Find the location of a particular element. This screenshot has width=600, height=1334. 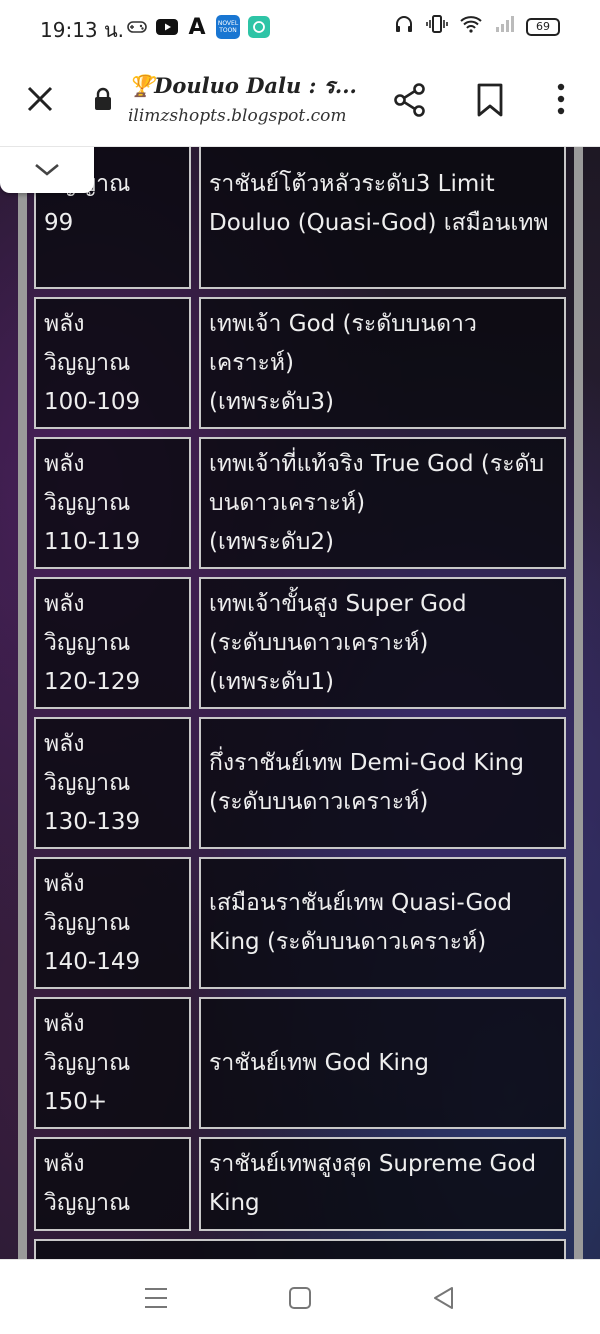

level-text: พลัง วิญญาณ 120-129 is located at coordinates (92, 643).